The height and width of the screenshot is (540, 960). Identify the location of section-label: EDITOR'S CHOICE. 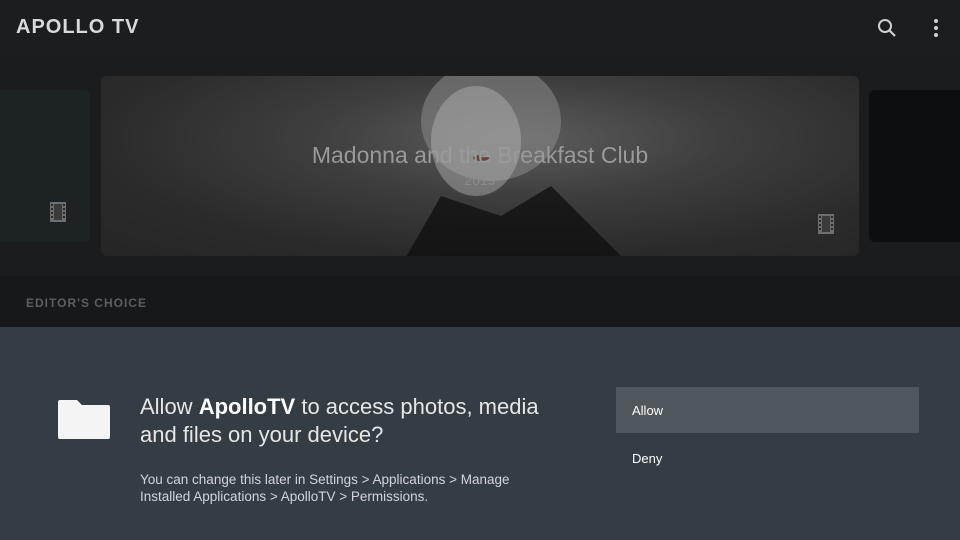
(86, 303).